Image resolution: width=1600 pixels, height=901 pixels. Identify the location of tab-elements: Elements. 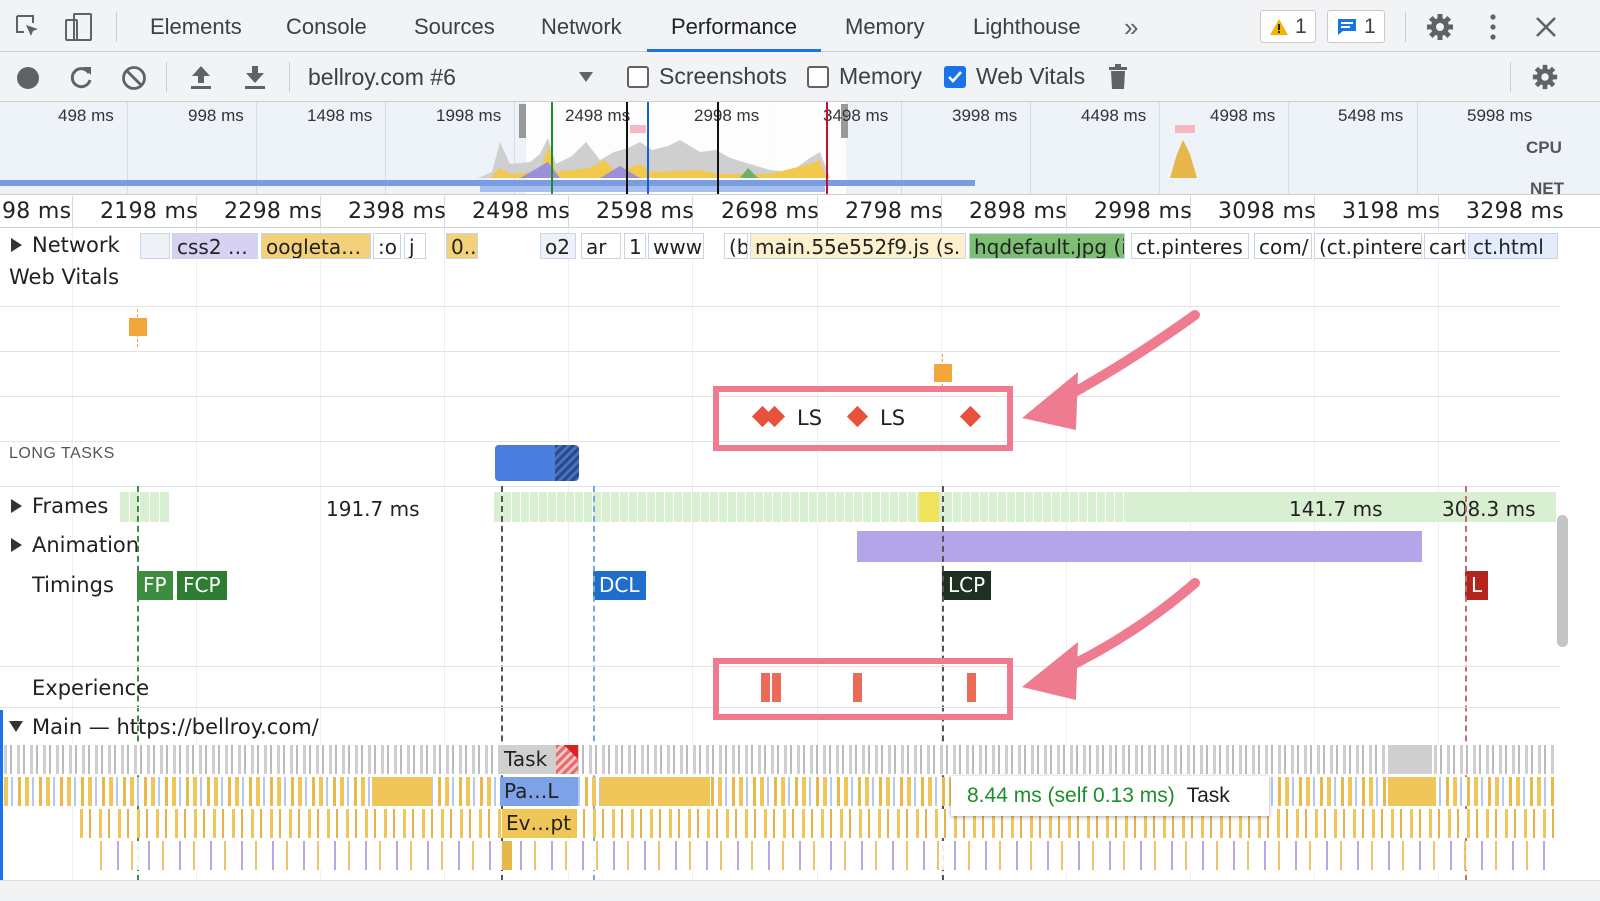
(196, 26).